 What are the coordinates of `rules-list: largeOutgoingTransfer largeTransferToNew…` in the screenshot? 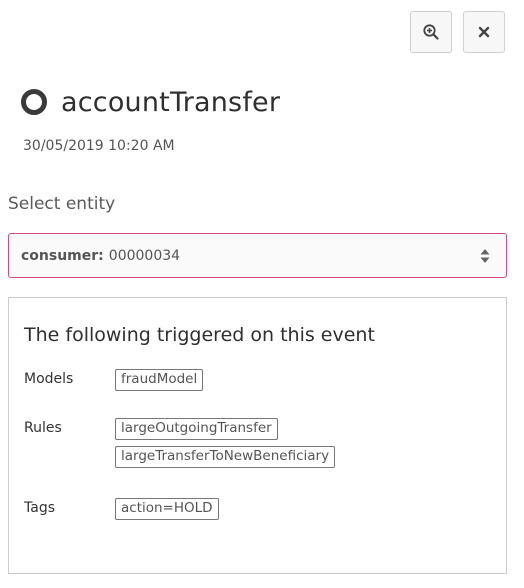 It's located at (225, 443).